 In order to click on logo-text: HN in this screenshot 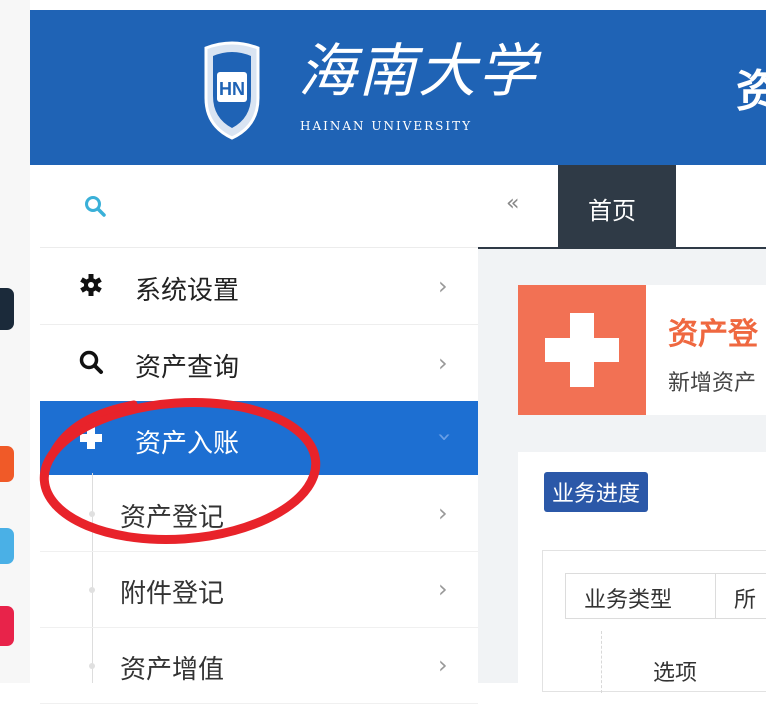, I will do `click(232, 89)`.